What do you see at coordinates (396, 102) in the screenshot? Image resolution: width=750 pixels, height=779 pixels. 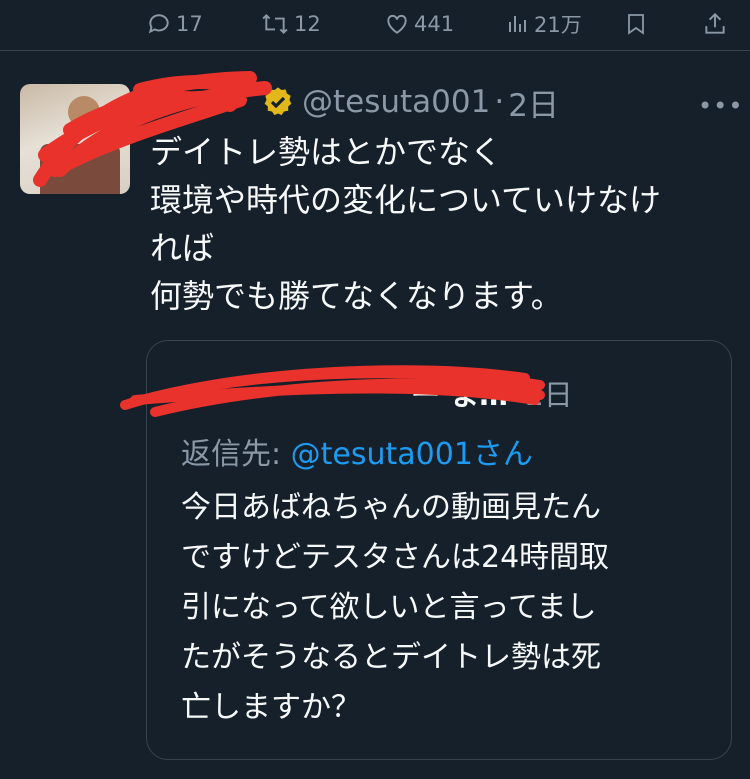 I see `tweet-handle: @tesuta001` at bounding box center [396, 102].